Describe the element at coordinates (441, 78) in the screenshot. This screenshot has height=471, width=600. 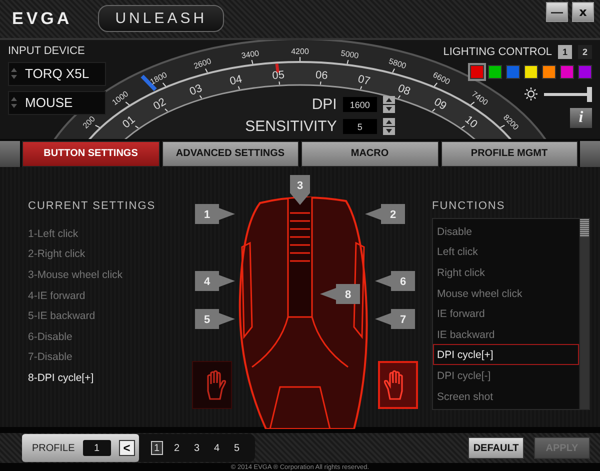
I see `dpi-scale-label: 6600` at that location.